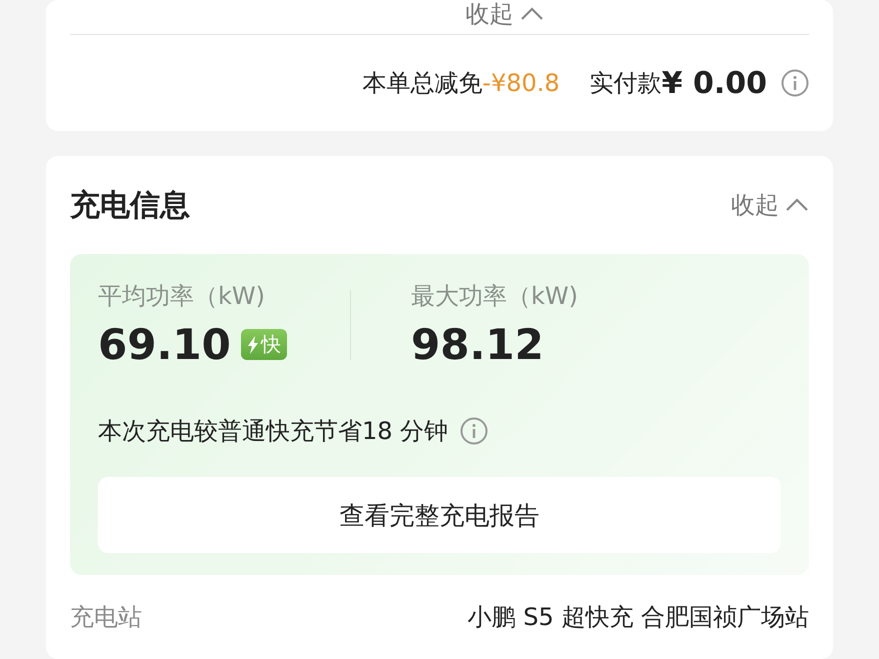  Describe the element at coordinates (422, 83) in the screenshot. I see `discount-label: 本单总减免` at that location.